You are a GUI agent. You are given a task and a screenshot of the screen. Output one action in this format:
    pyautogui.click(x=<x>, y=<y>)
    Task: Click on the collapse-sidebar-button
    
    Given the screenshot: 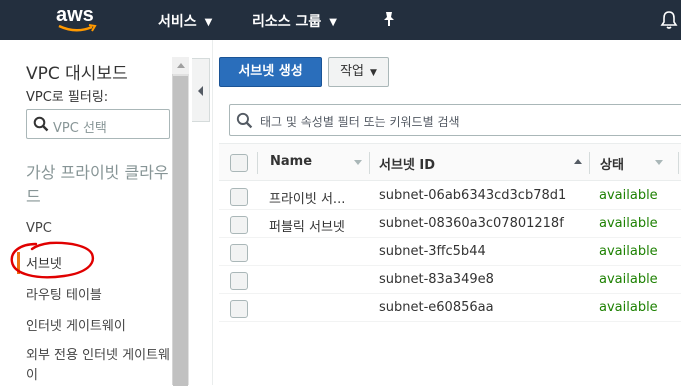 What is the action you would take?
    pyautogui.click(x=201, y=90)
    